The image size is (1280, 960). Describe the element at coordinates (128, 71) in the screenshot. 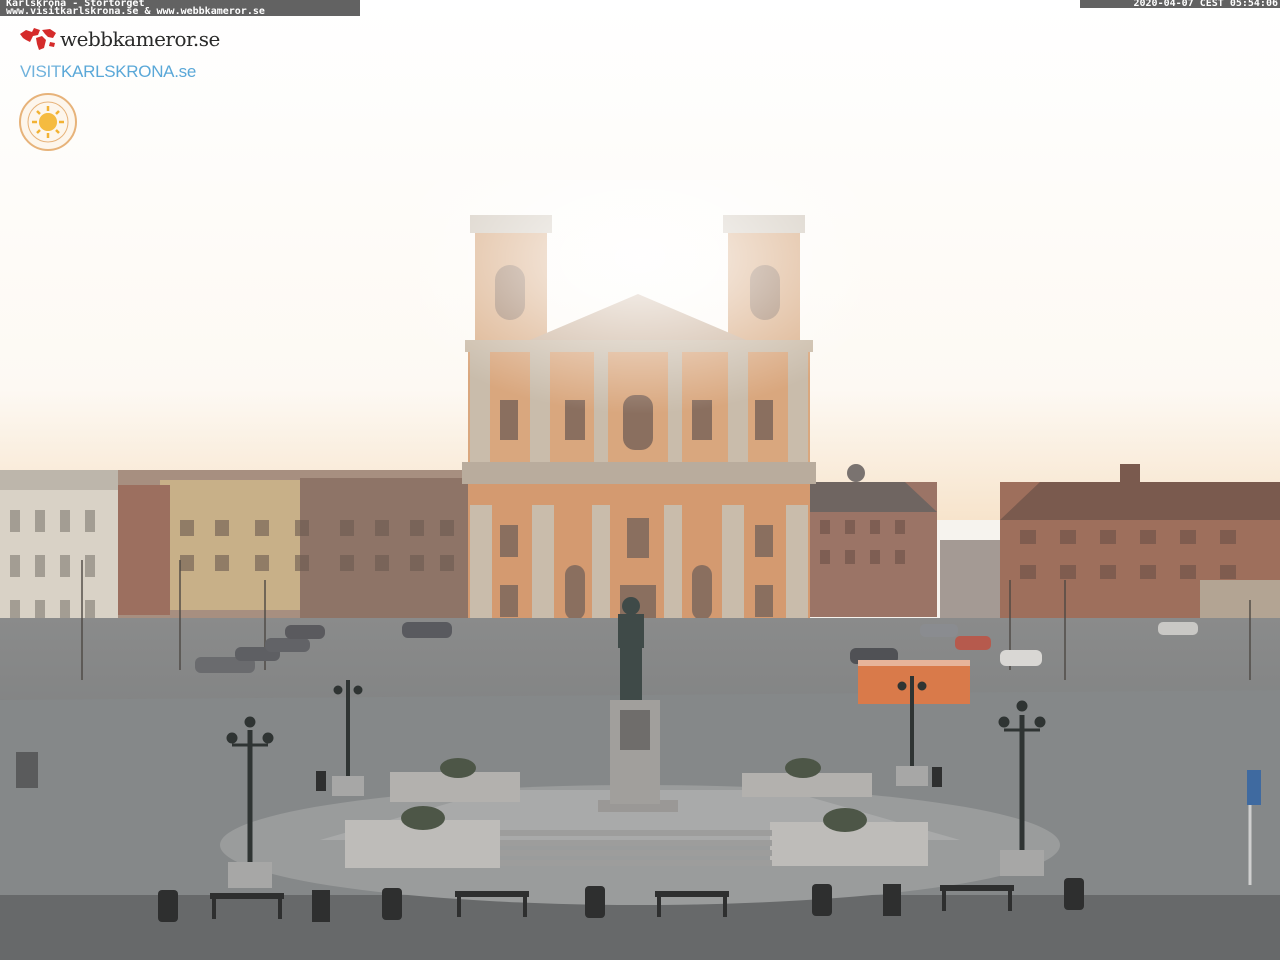

I see `visit-name: KARLSKRONA.se` at that location.